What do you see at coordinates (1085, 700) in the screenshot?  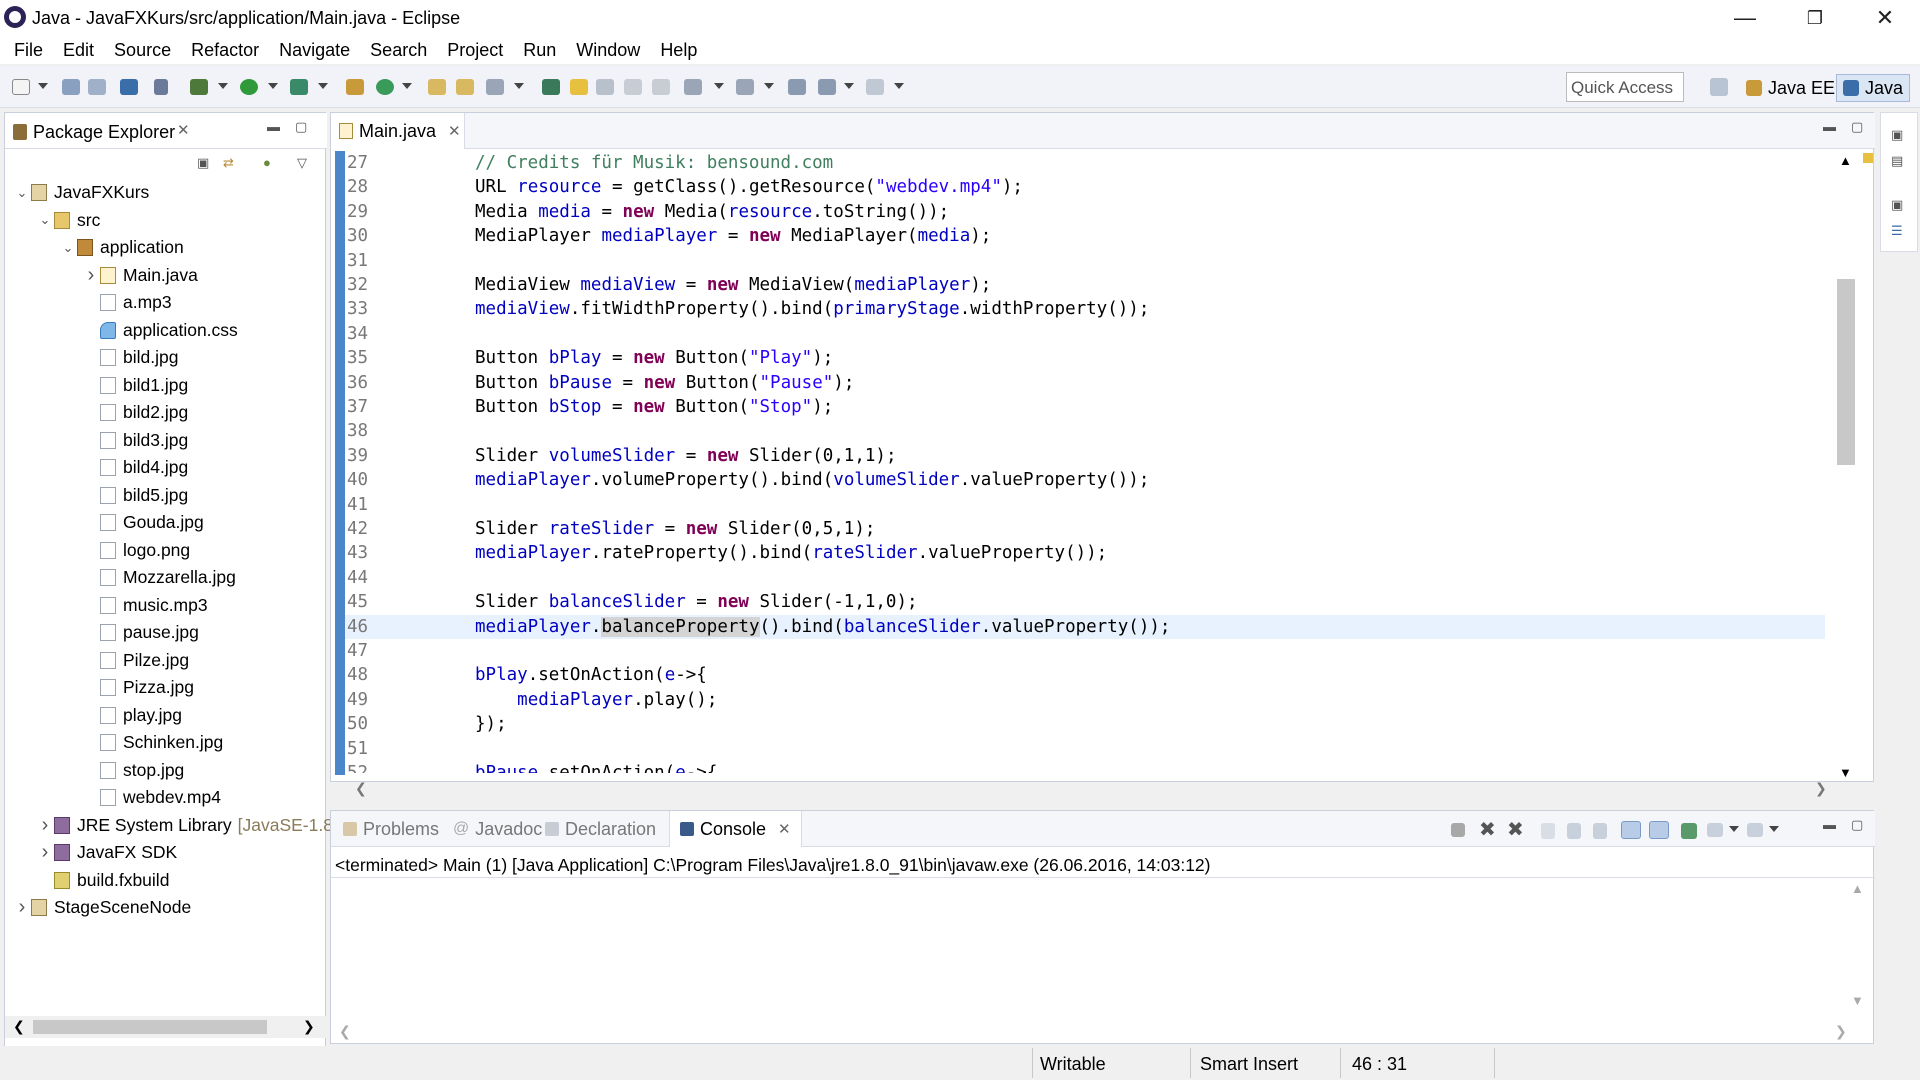 I see `code-line: 49 mediaPlayer.play();` at bounding box center [1085, 700].